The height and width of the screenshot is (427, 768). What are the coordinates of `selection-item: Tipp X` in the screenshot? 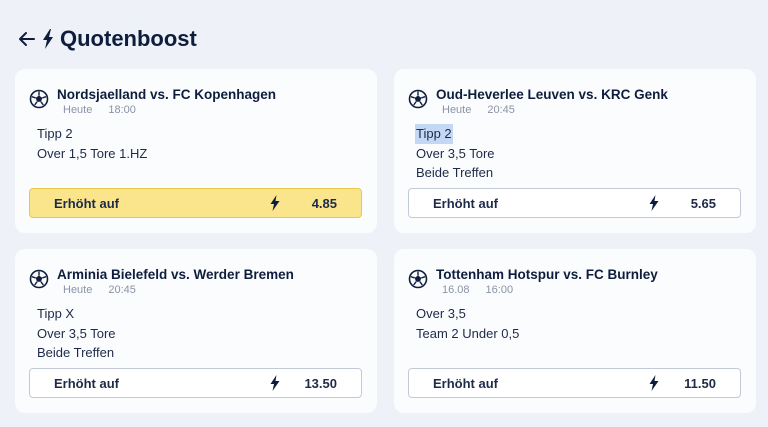 It's located at (56, 313).